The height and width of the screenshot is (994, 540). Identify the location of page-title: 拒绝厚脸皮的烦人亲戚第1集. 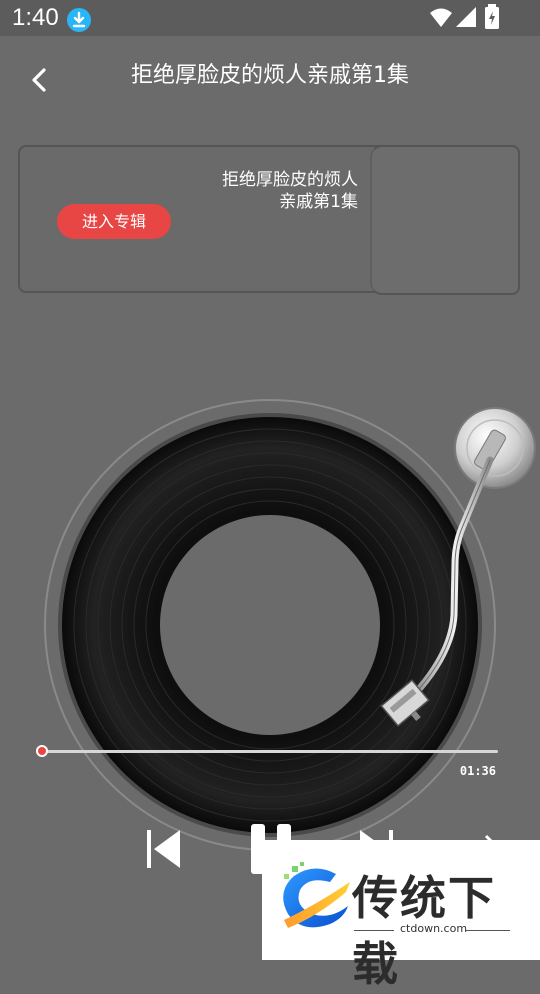
(270, 75).